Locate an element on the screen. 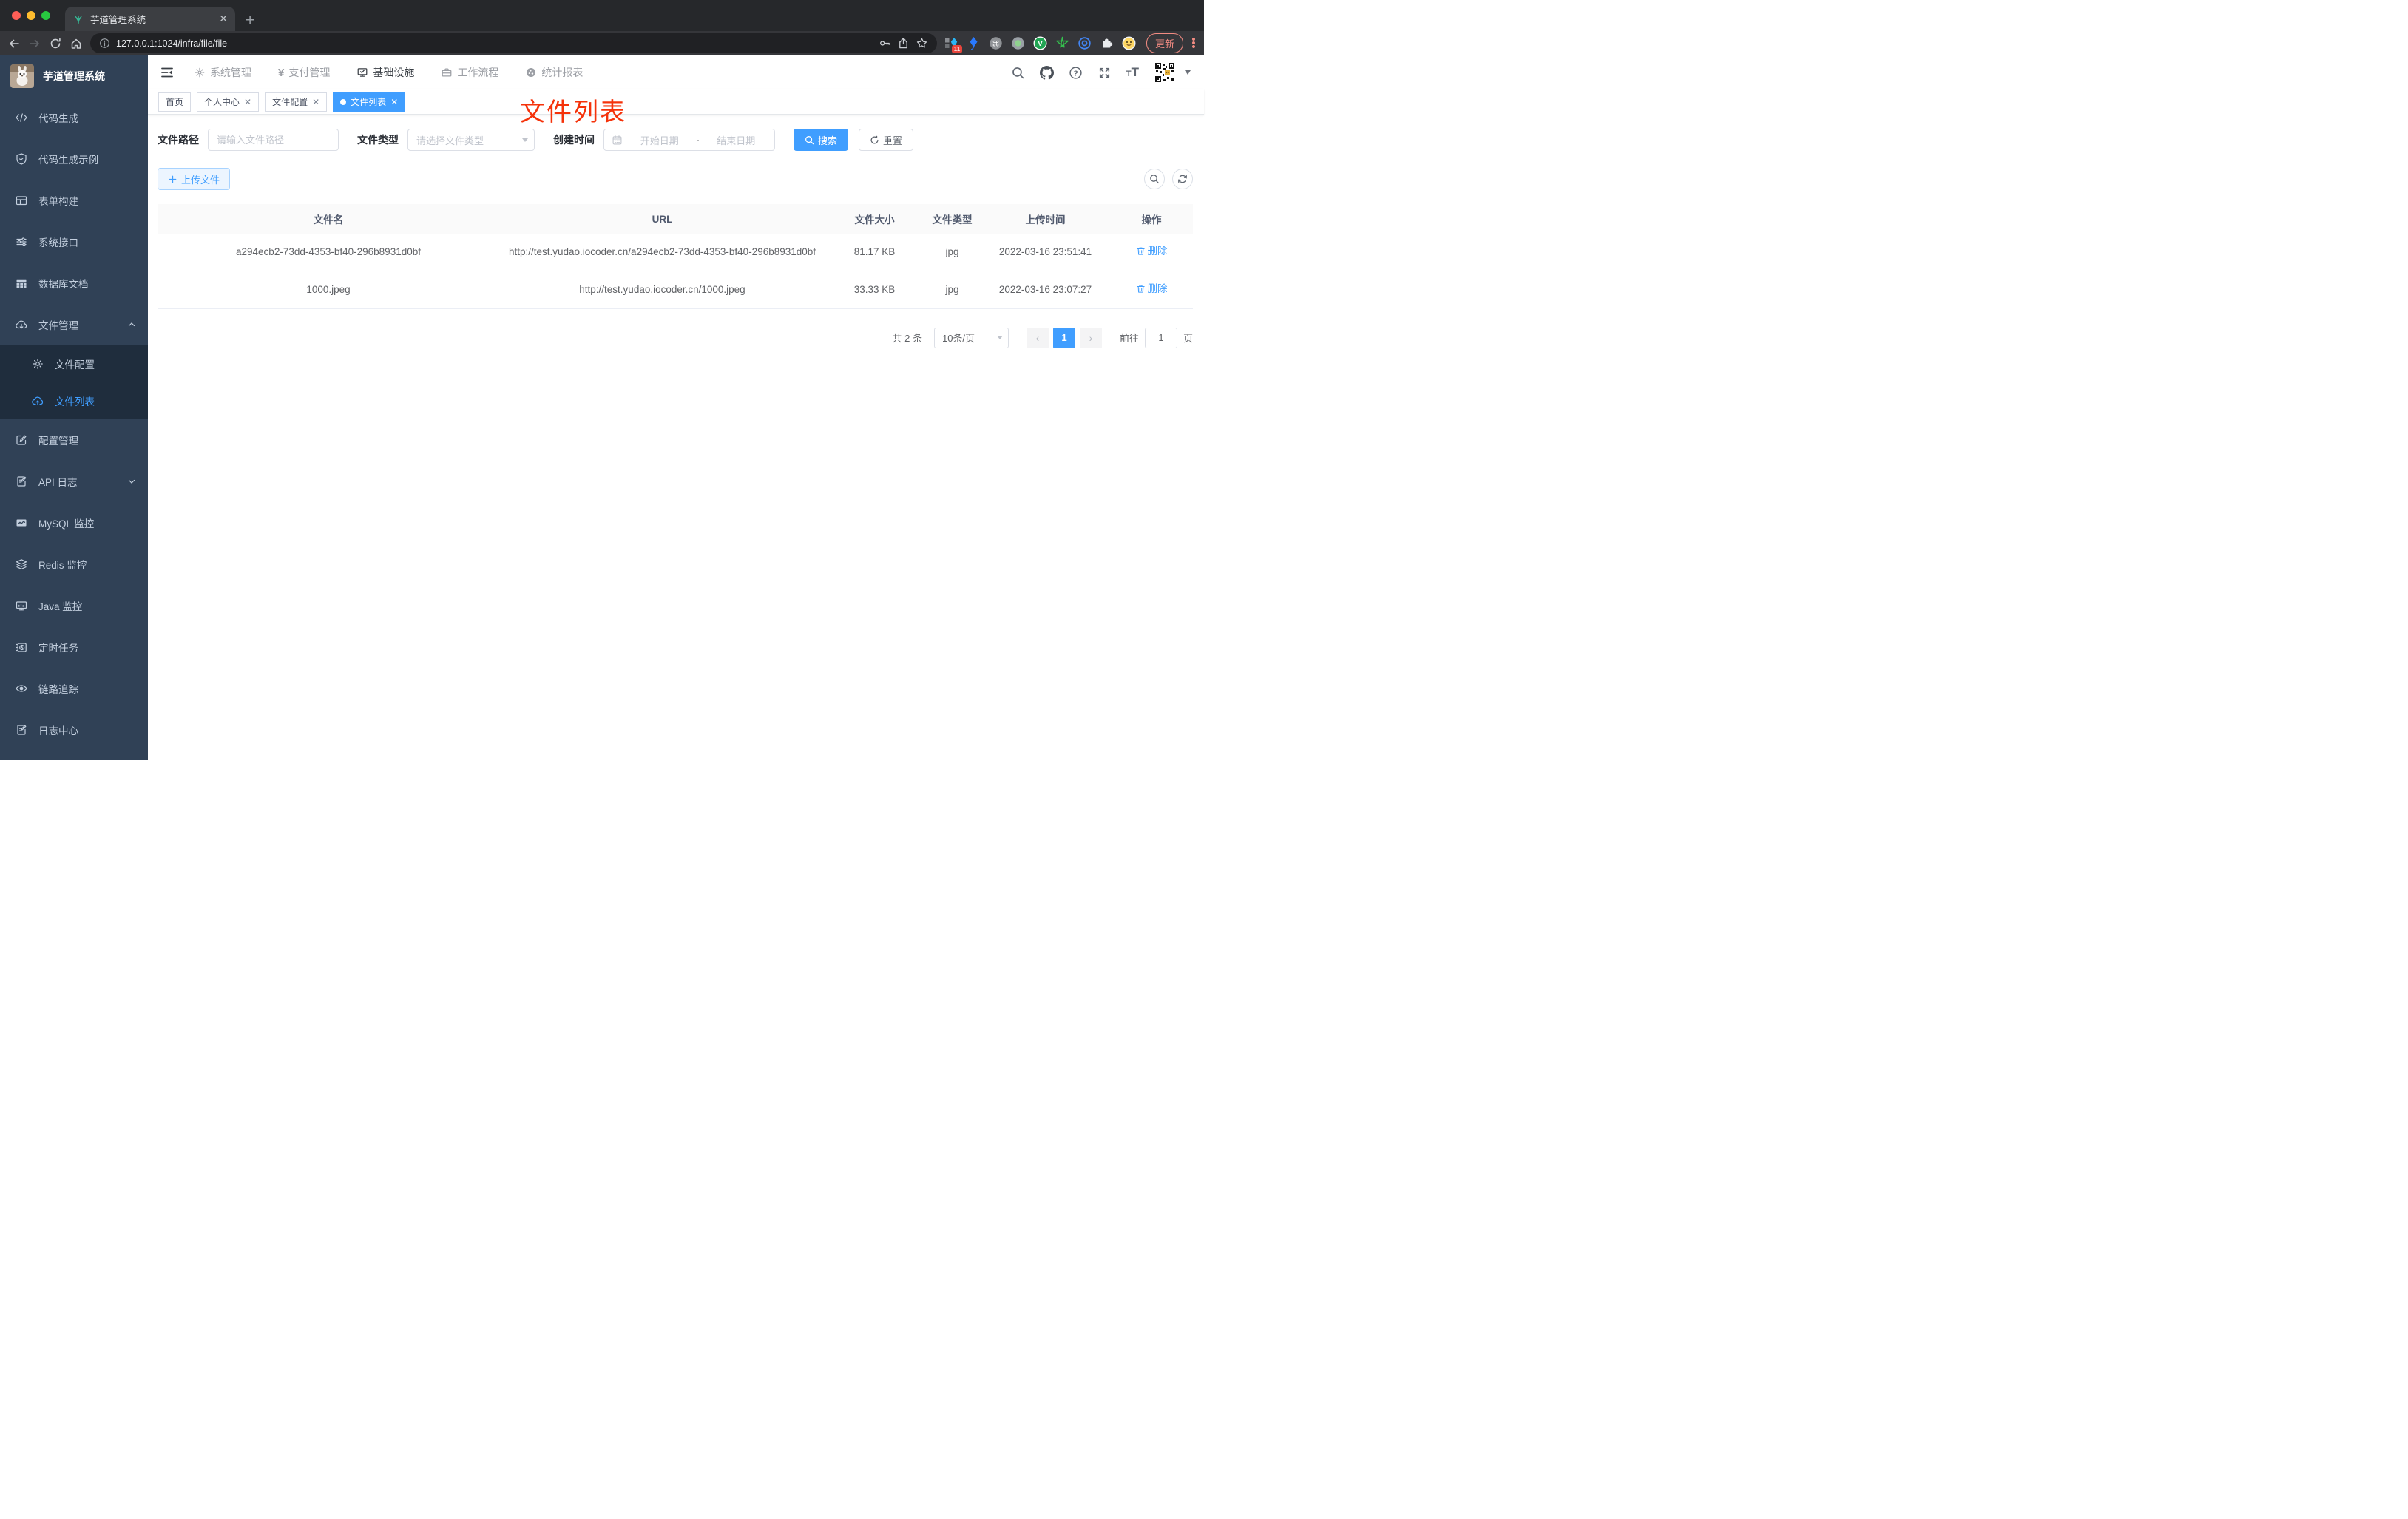 The width and height of the screenshot is (2408, 1519). file-type-select: 请选择文件类型 is located at coordinates (471, 140).